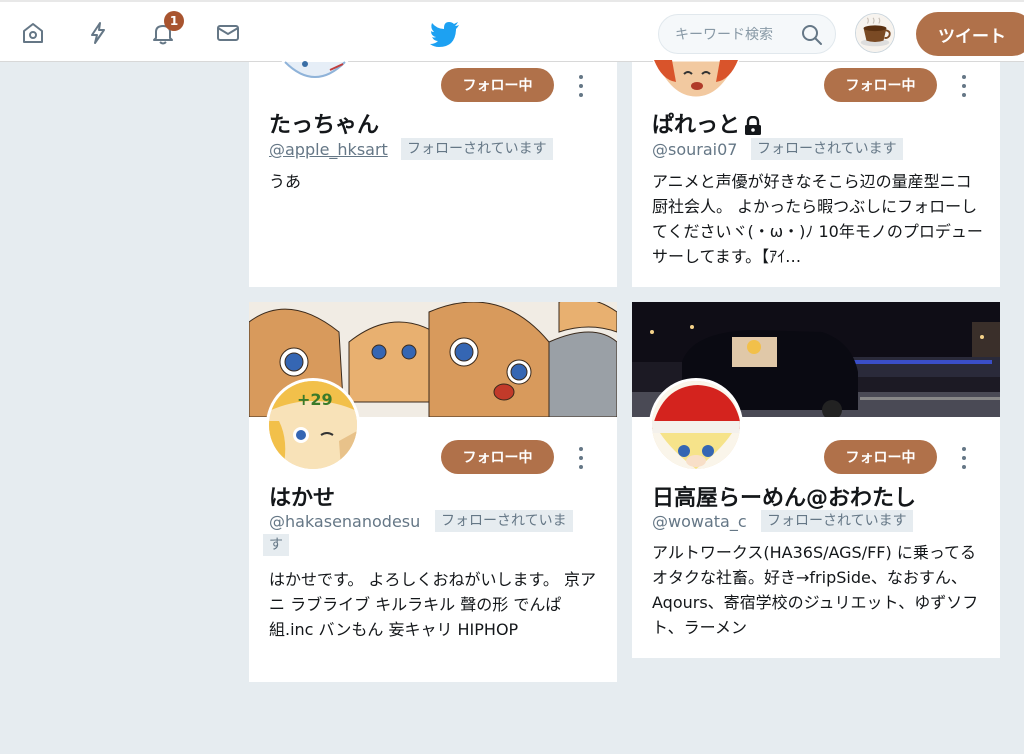 Image resolution: width=1024 pixels, height=754 pixels. Describe the element at coordinates (445, 35) in the screenshot. I see `twitter-bird-logo-icon` at that location.